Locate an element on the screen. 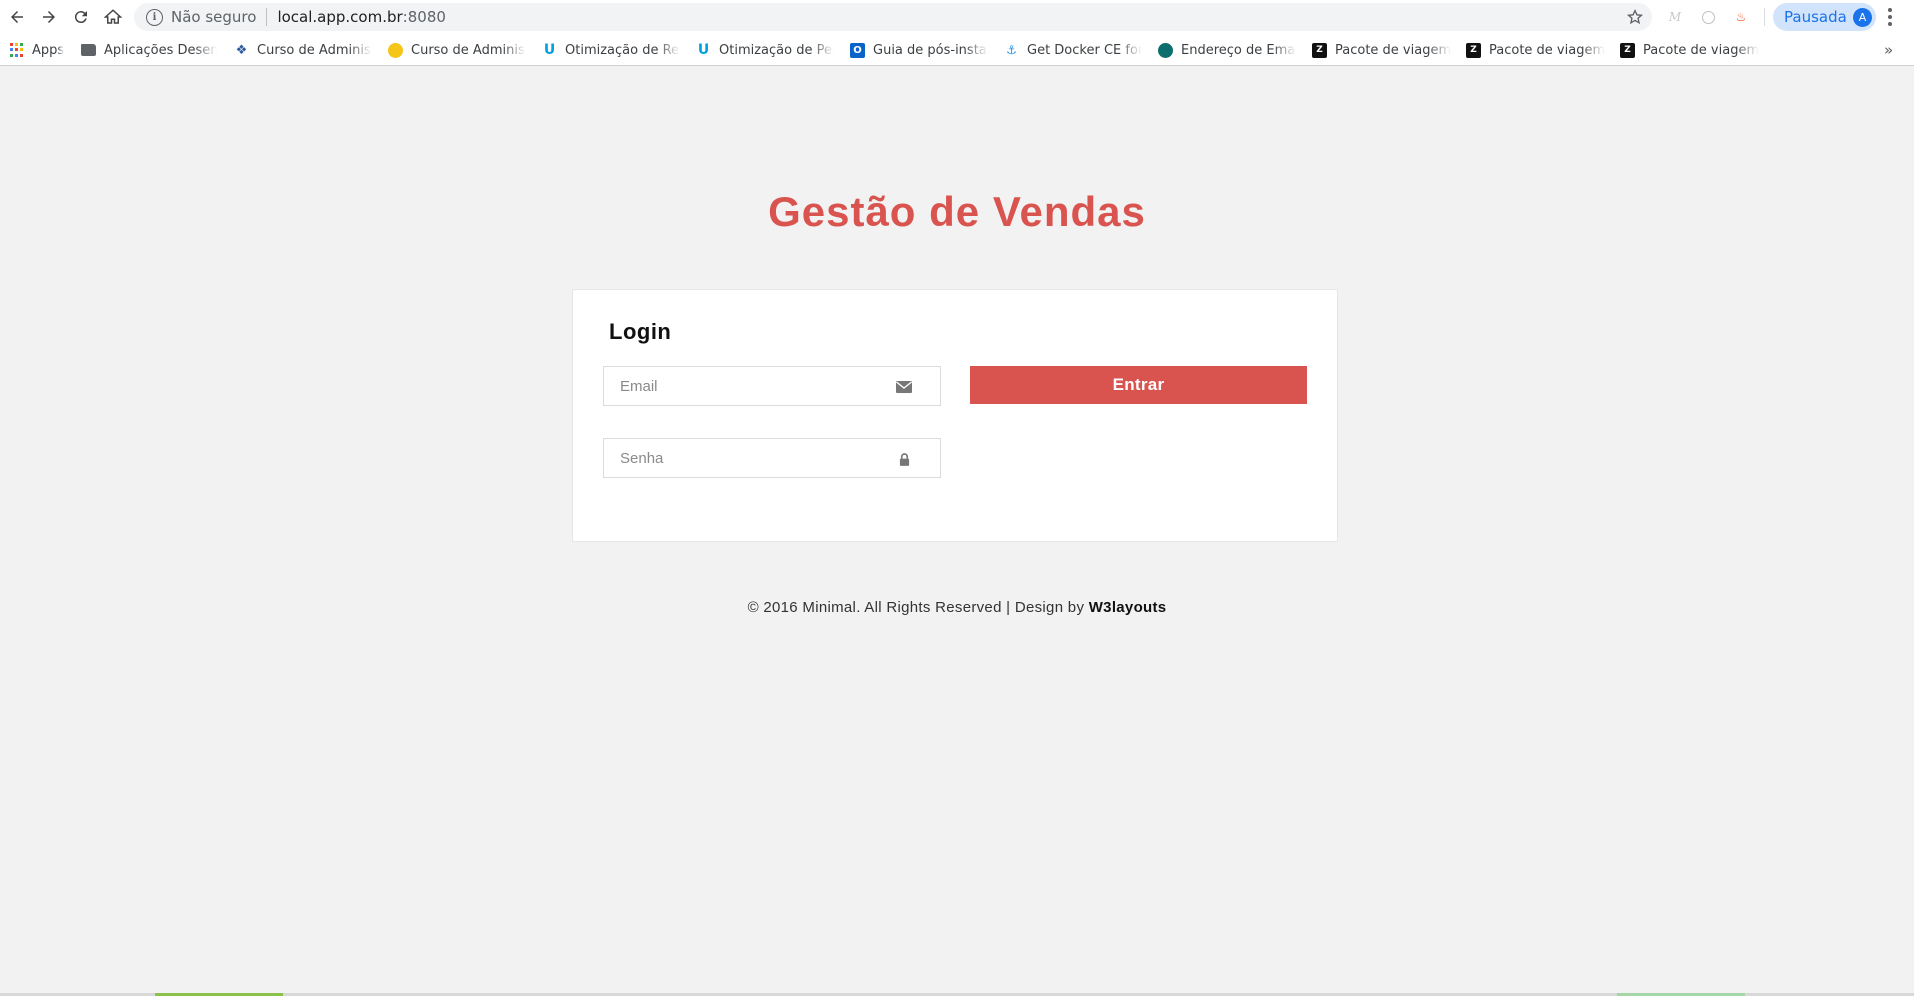 The width and height of the screenshot is (1914, 996). envelope-icon is located at coordinates (904, 387).